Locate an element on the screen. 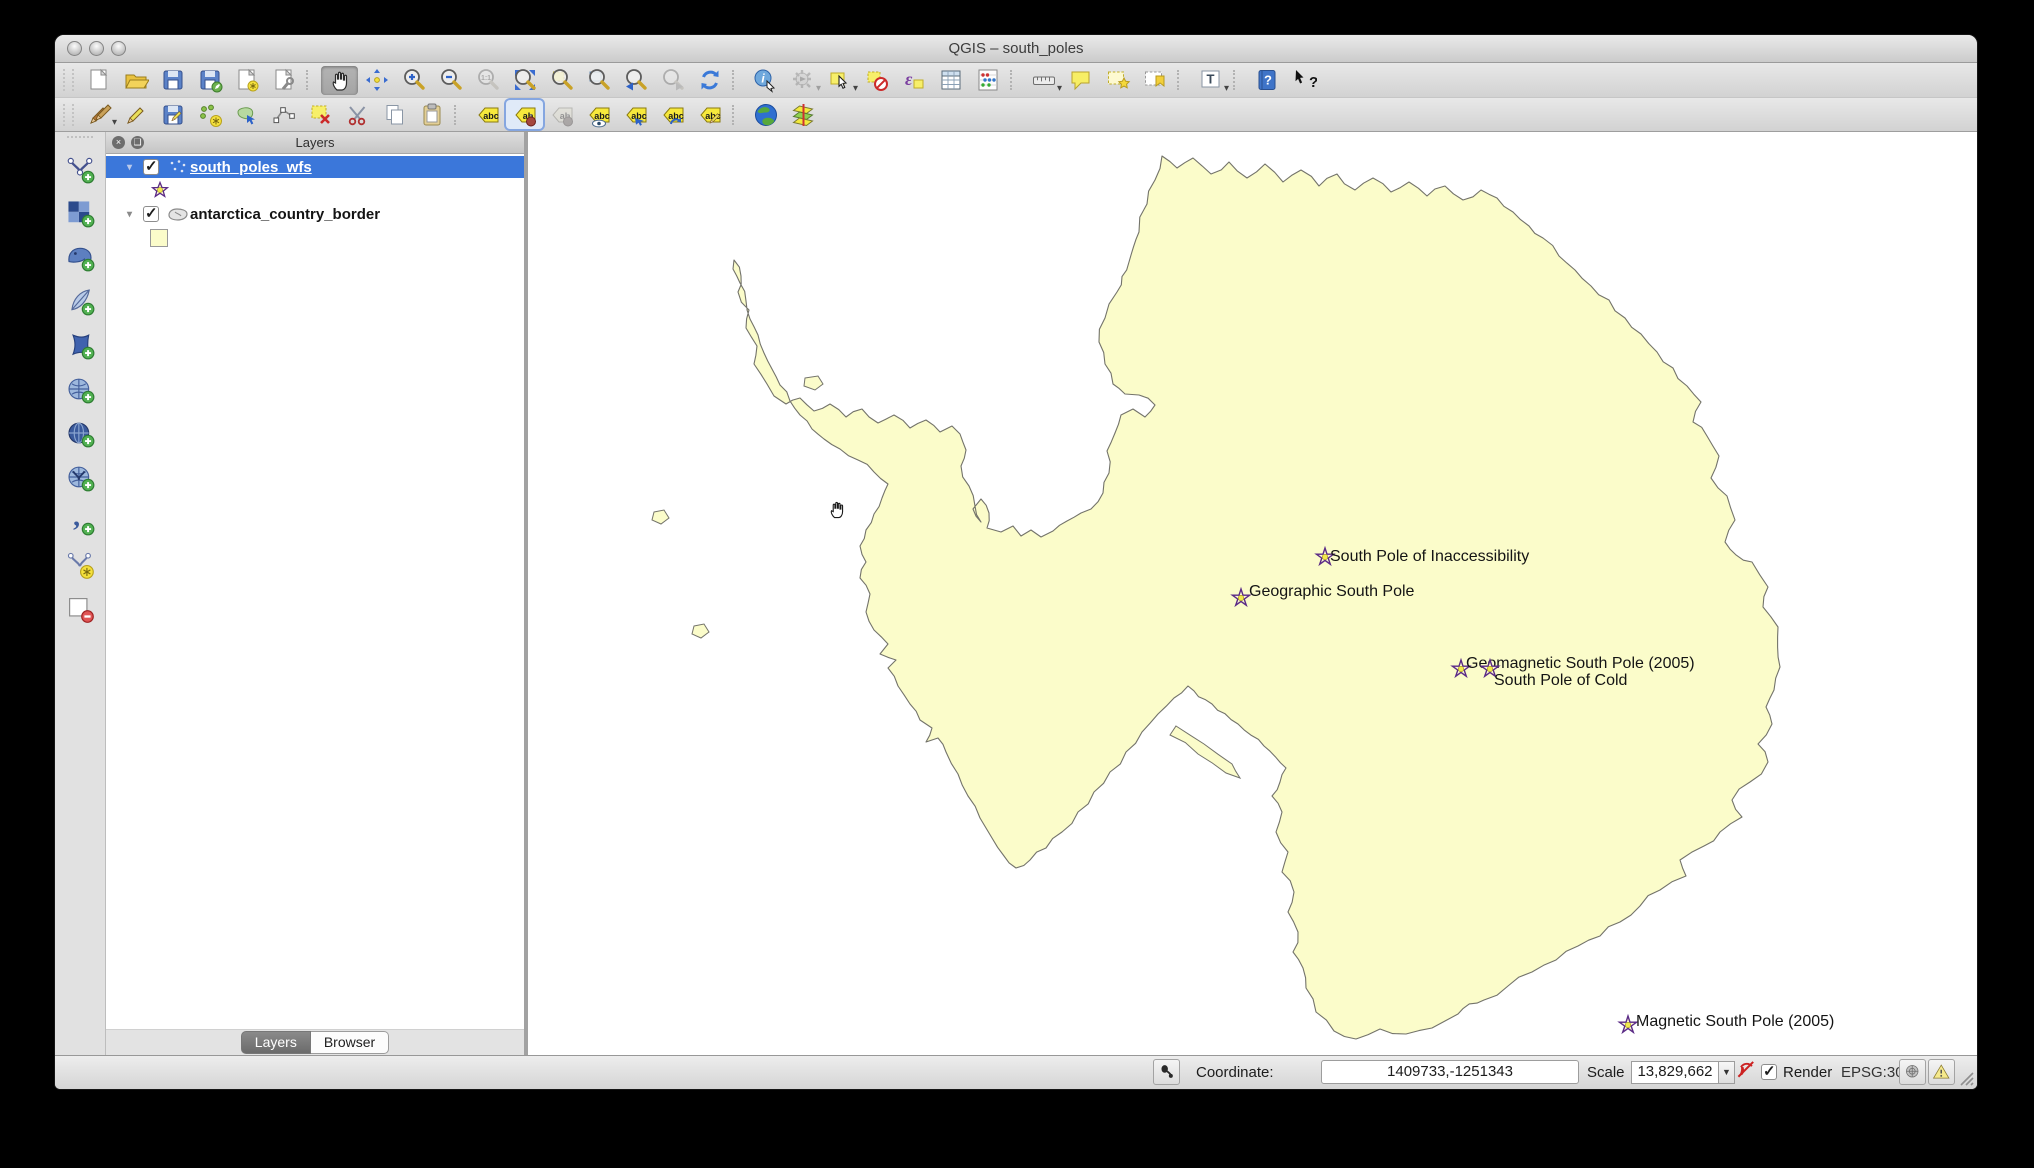 This screenshot has width=2034, height=1168. new-project-icon is located at coordinates (98, 80).